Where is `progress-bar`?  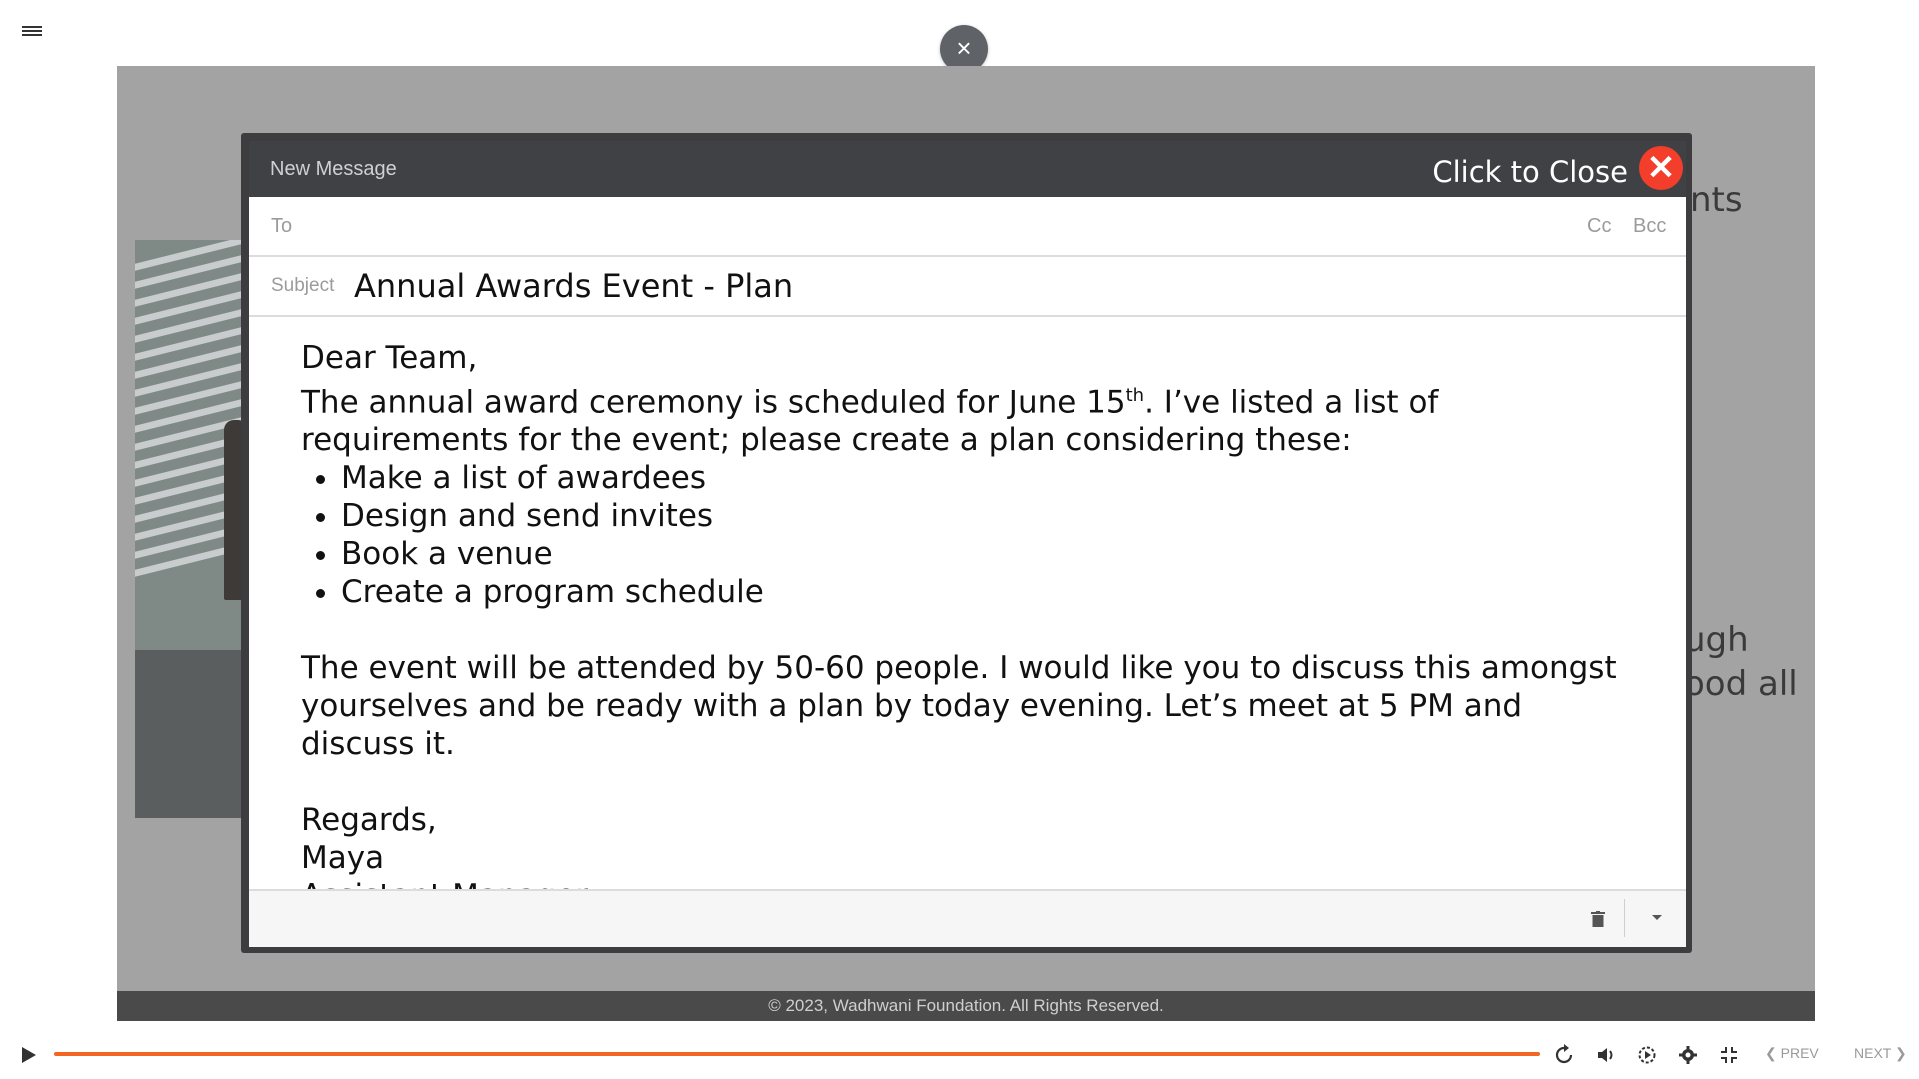
progress-bar is located at coordinates (797, 1054).